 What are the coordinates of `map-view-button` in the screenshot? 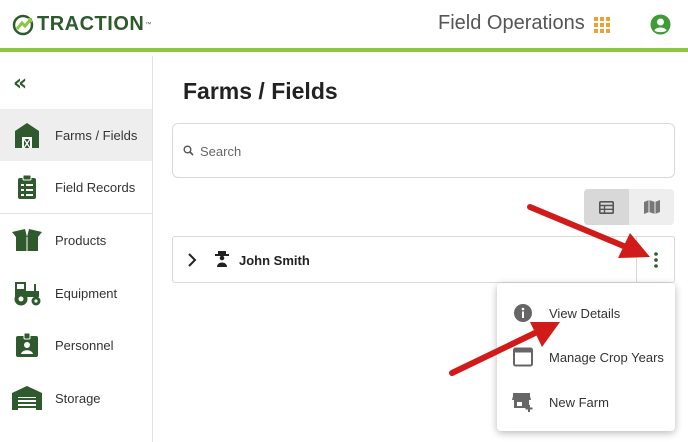 It's located at (651, 207).